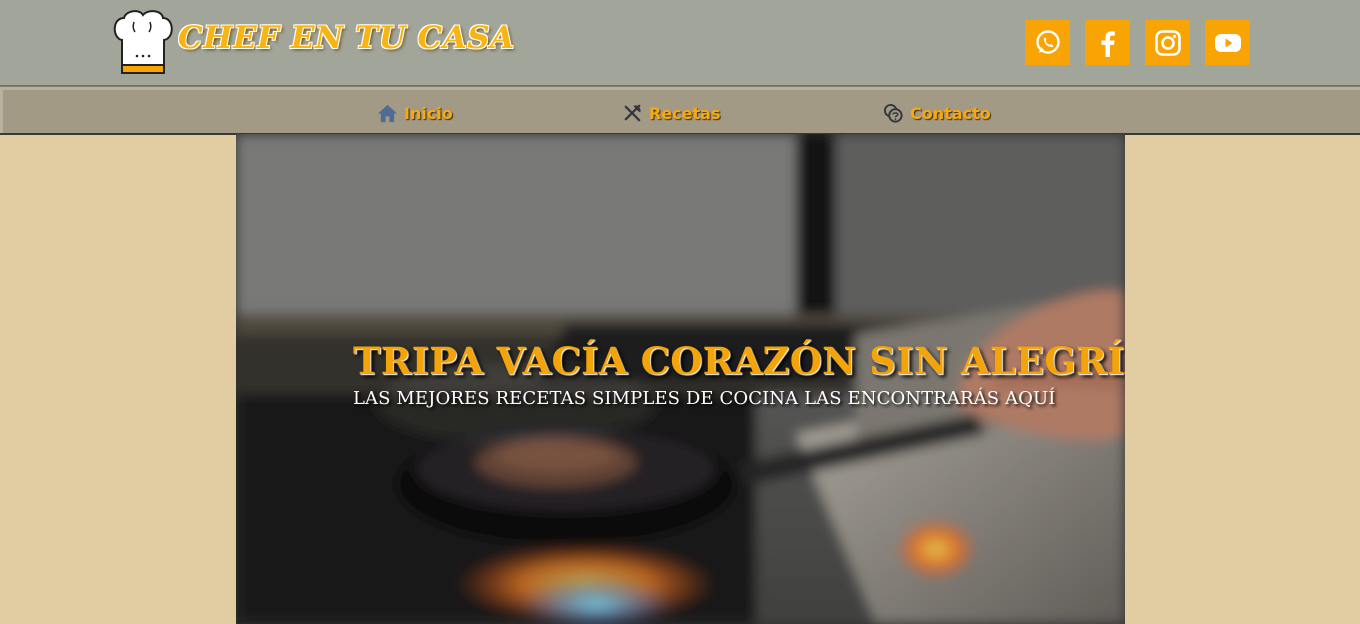 This screenshot has height=624, width=1360. What do you see at coordinates (387, 113) in the screenshot?
I see `home-icon` at bounding box center [387, 113].